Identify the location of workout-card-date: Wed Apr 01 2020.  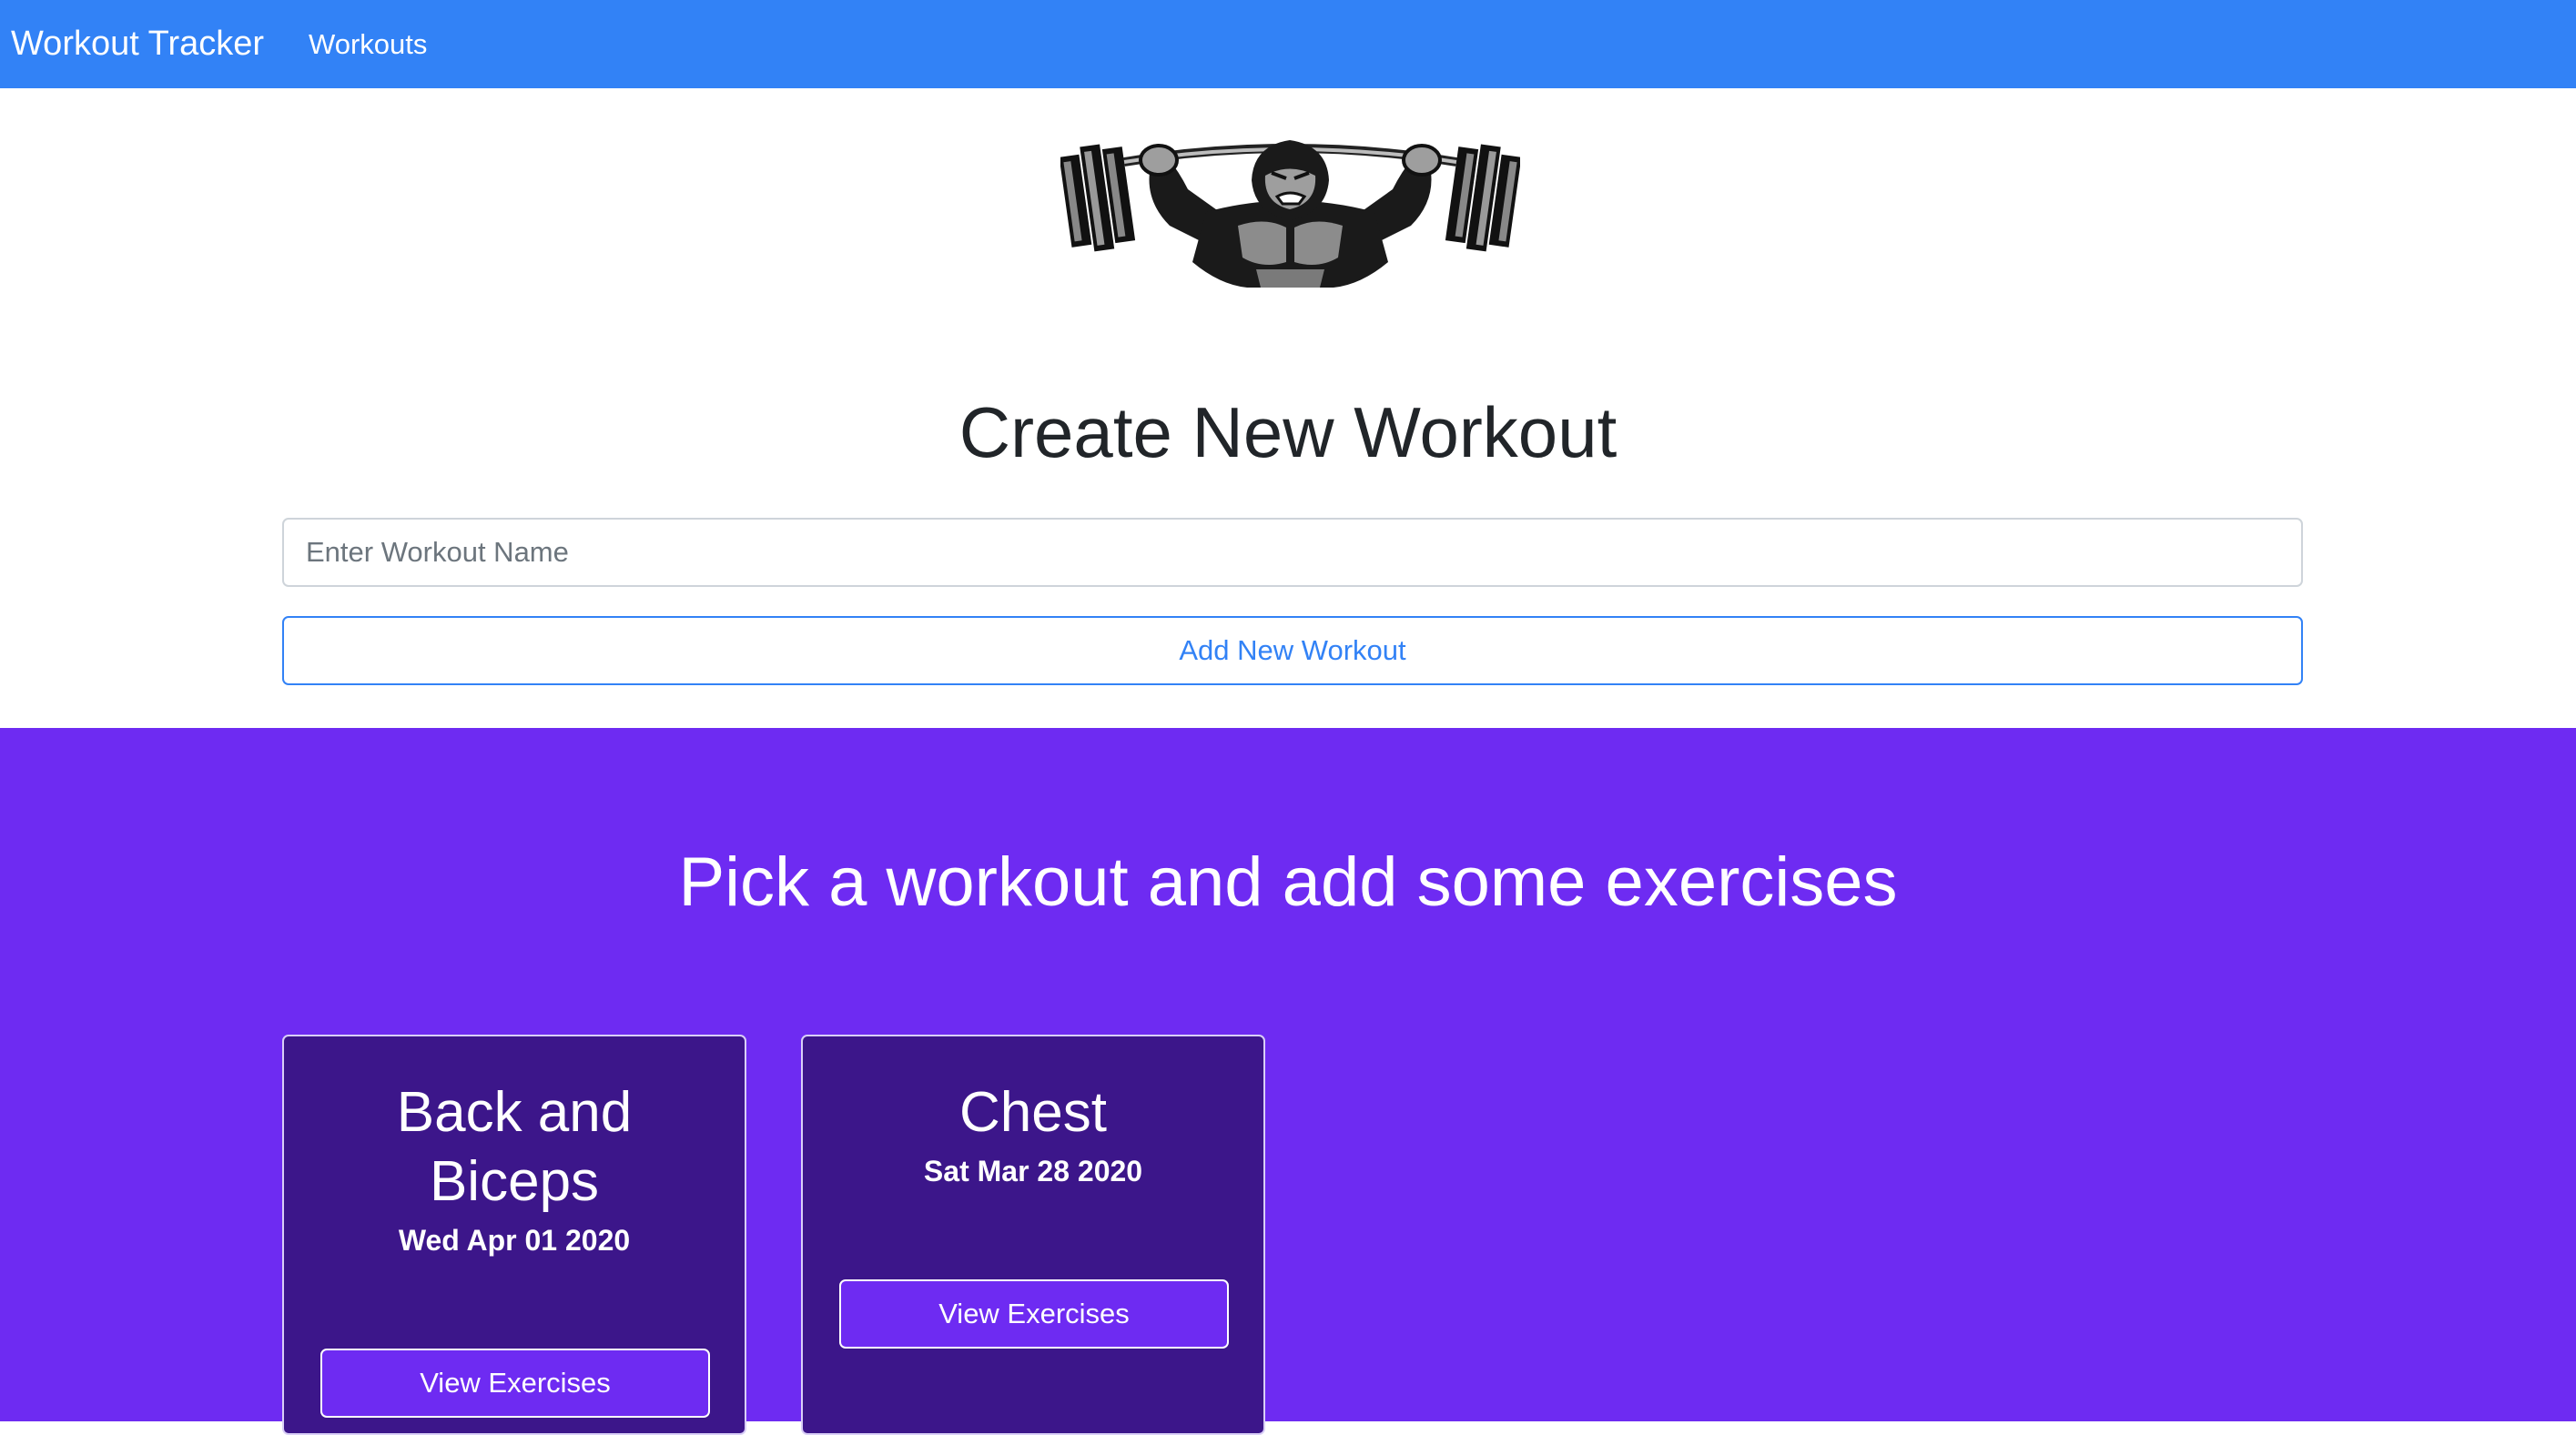
(514, 1240).